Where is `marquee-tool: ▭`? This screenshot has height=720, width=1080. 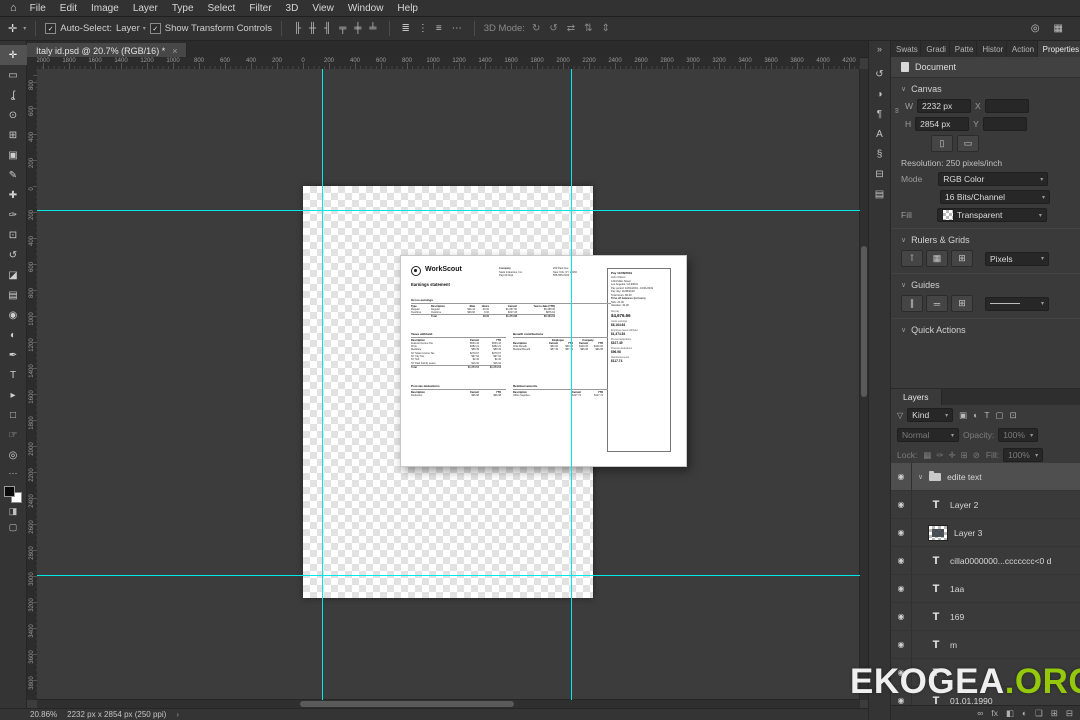
marquee-tool: ▭ is located at coordinates (13, 75).